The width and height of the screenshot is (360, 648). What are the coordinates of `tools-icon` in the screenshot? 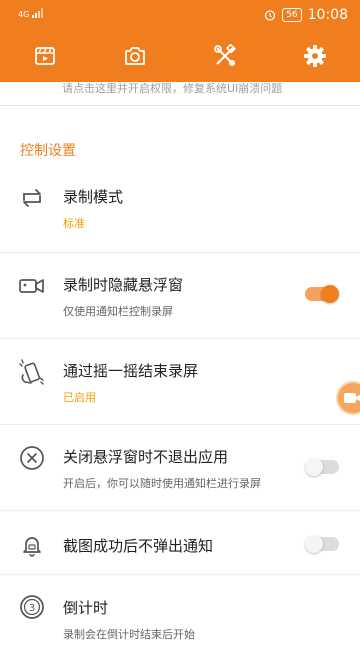 It's located at (225, 55).